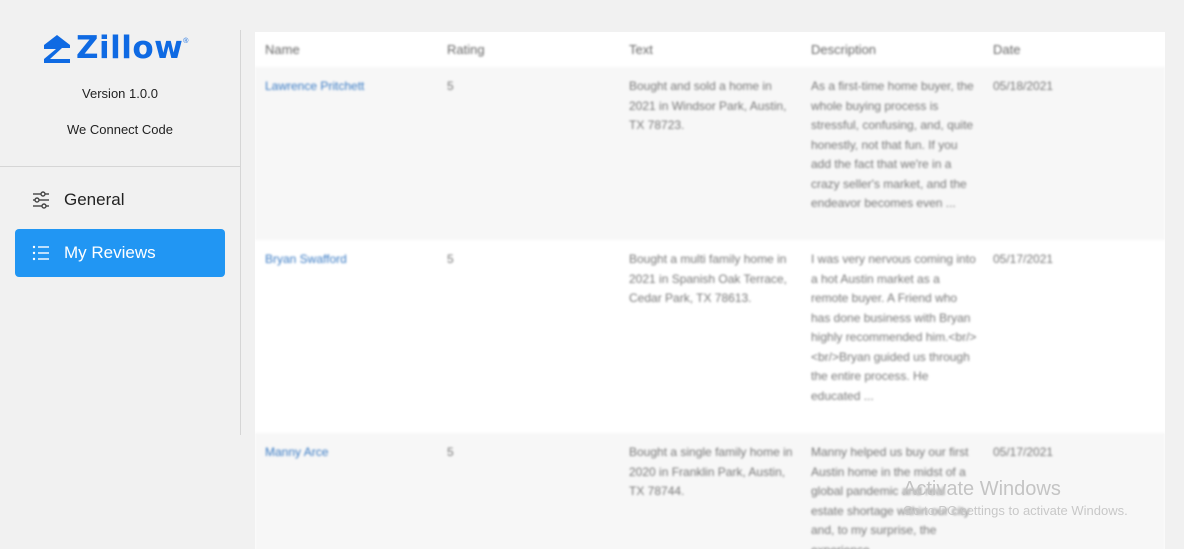  What do you see at coordinates (306, 260) in the screenshot?
I see `reviewer-name-link: Bryan Swafford` at bounding box center [306, 260].